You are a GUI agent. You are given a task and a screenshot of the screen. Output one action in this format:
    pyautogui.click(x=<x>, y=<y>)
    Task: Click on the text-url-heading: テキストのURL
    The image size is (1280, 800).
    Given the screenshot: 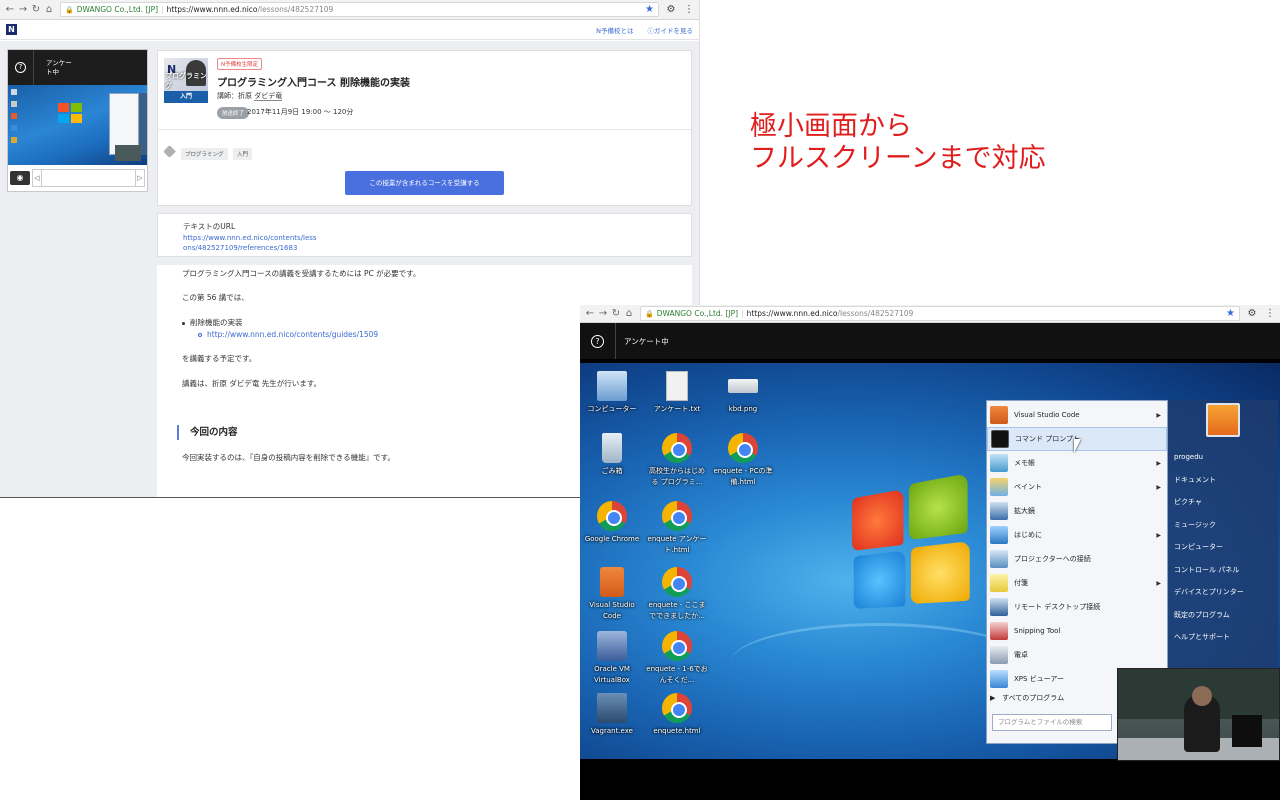 What is the action you would take?
    pyautogui.click(x=209, y=226)
    